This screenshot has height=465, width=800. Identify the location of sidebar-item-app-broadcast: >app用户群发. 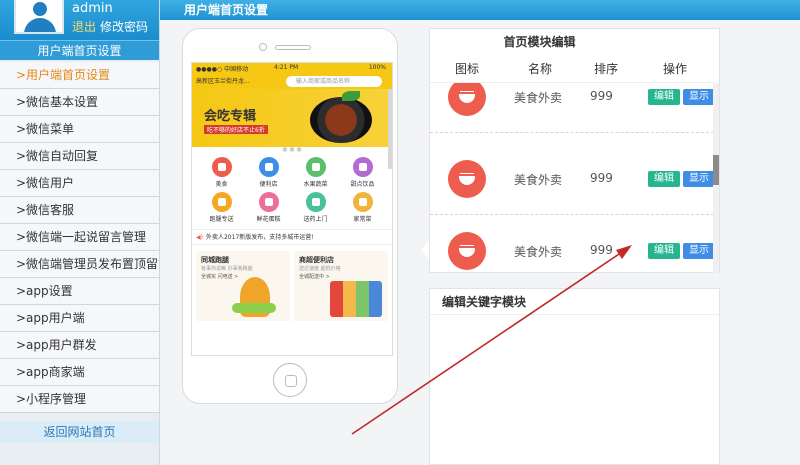
(79, 345).